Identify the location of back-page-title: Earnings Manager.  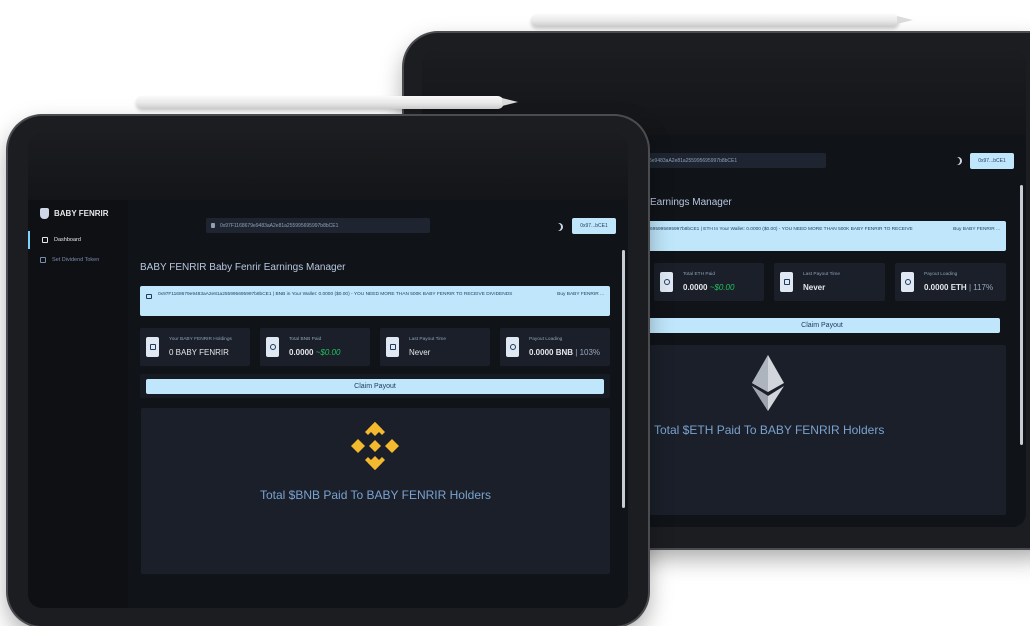
(691, 202).